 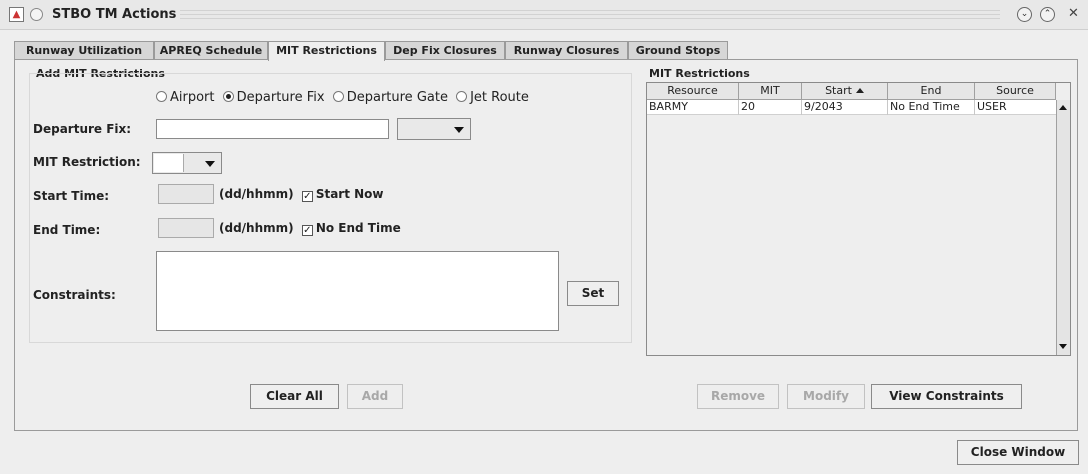 What do you see at coordinates (67, 230) in the screenshot?
I see `end-time-label: End Time:` at bounding box center [67, 230].